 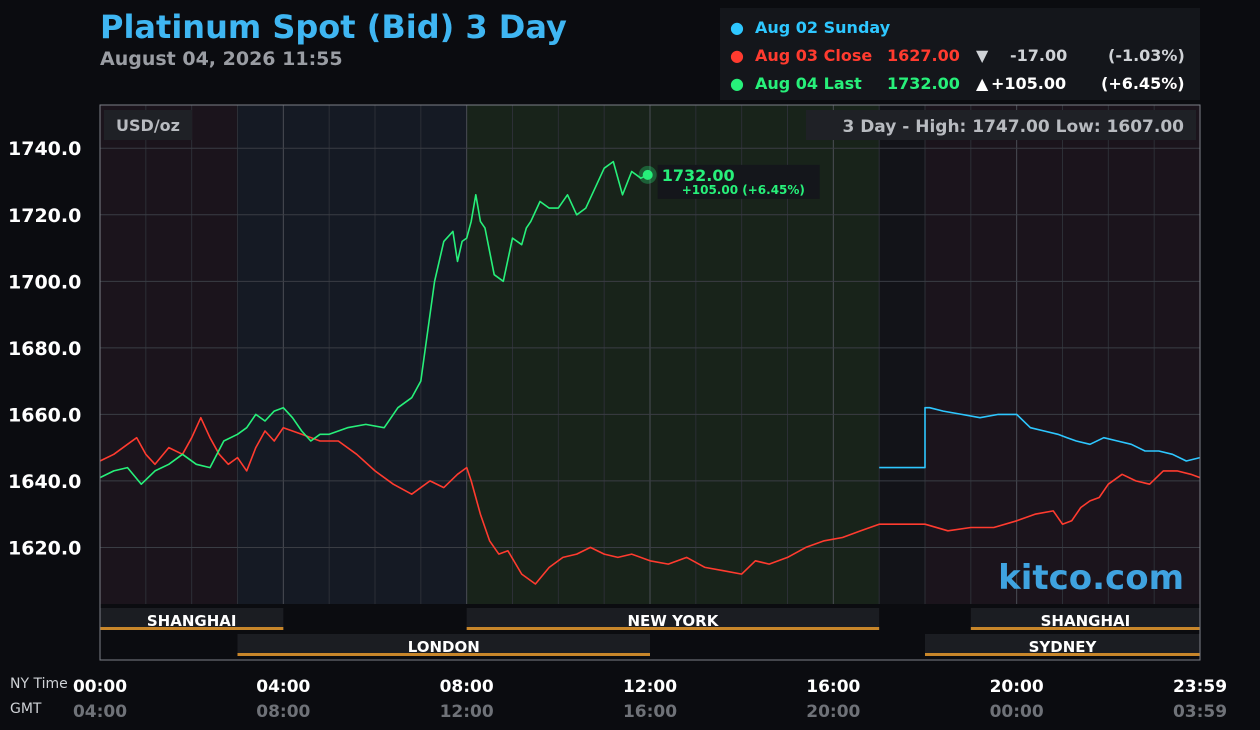 I want to click on x-tick-label-ny: 08:00, so click(x=467, y=687).